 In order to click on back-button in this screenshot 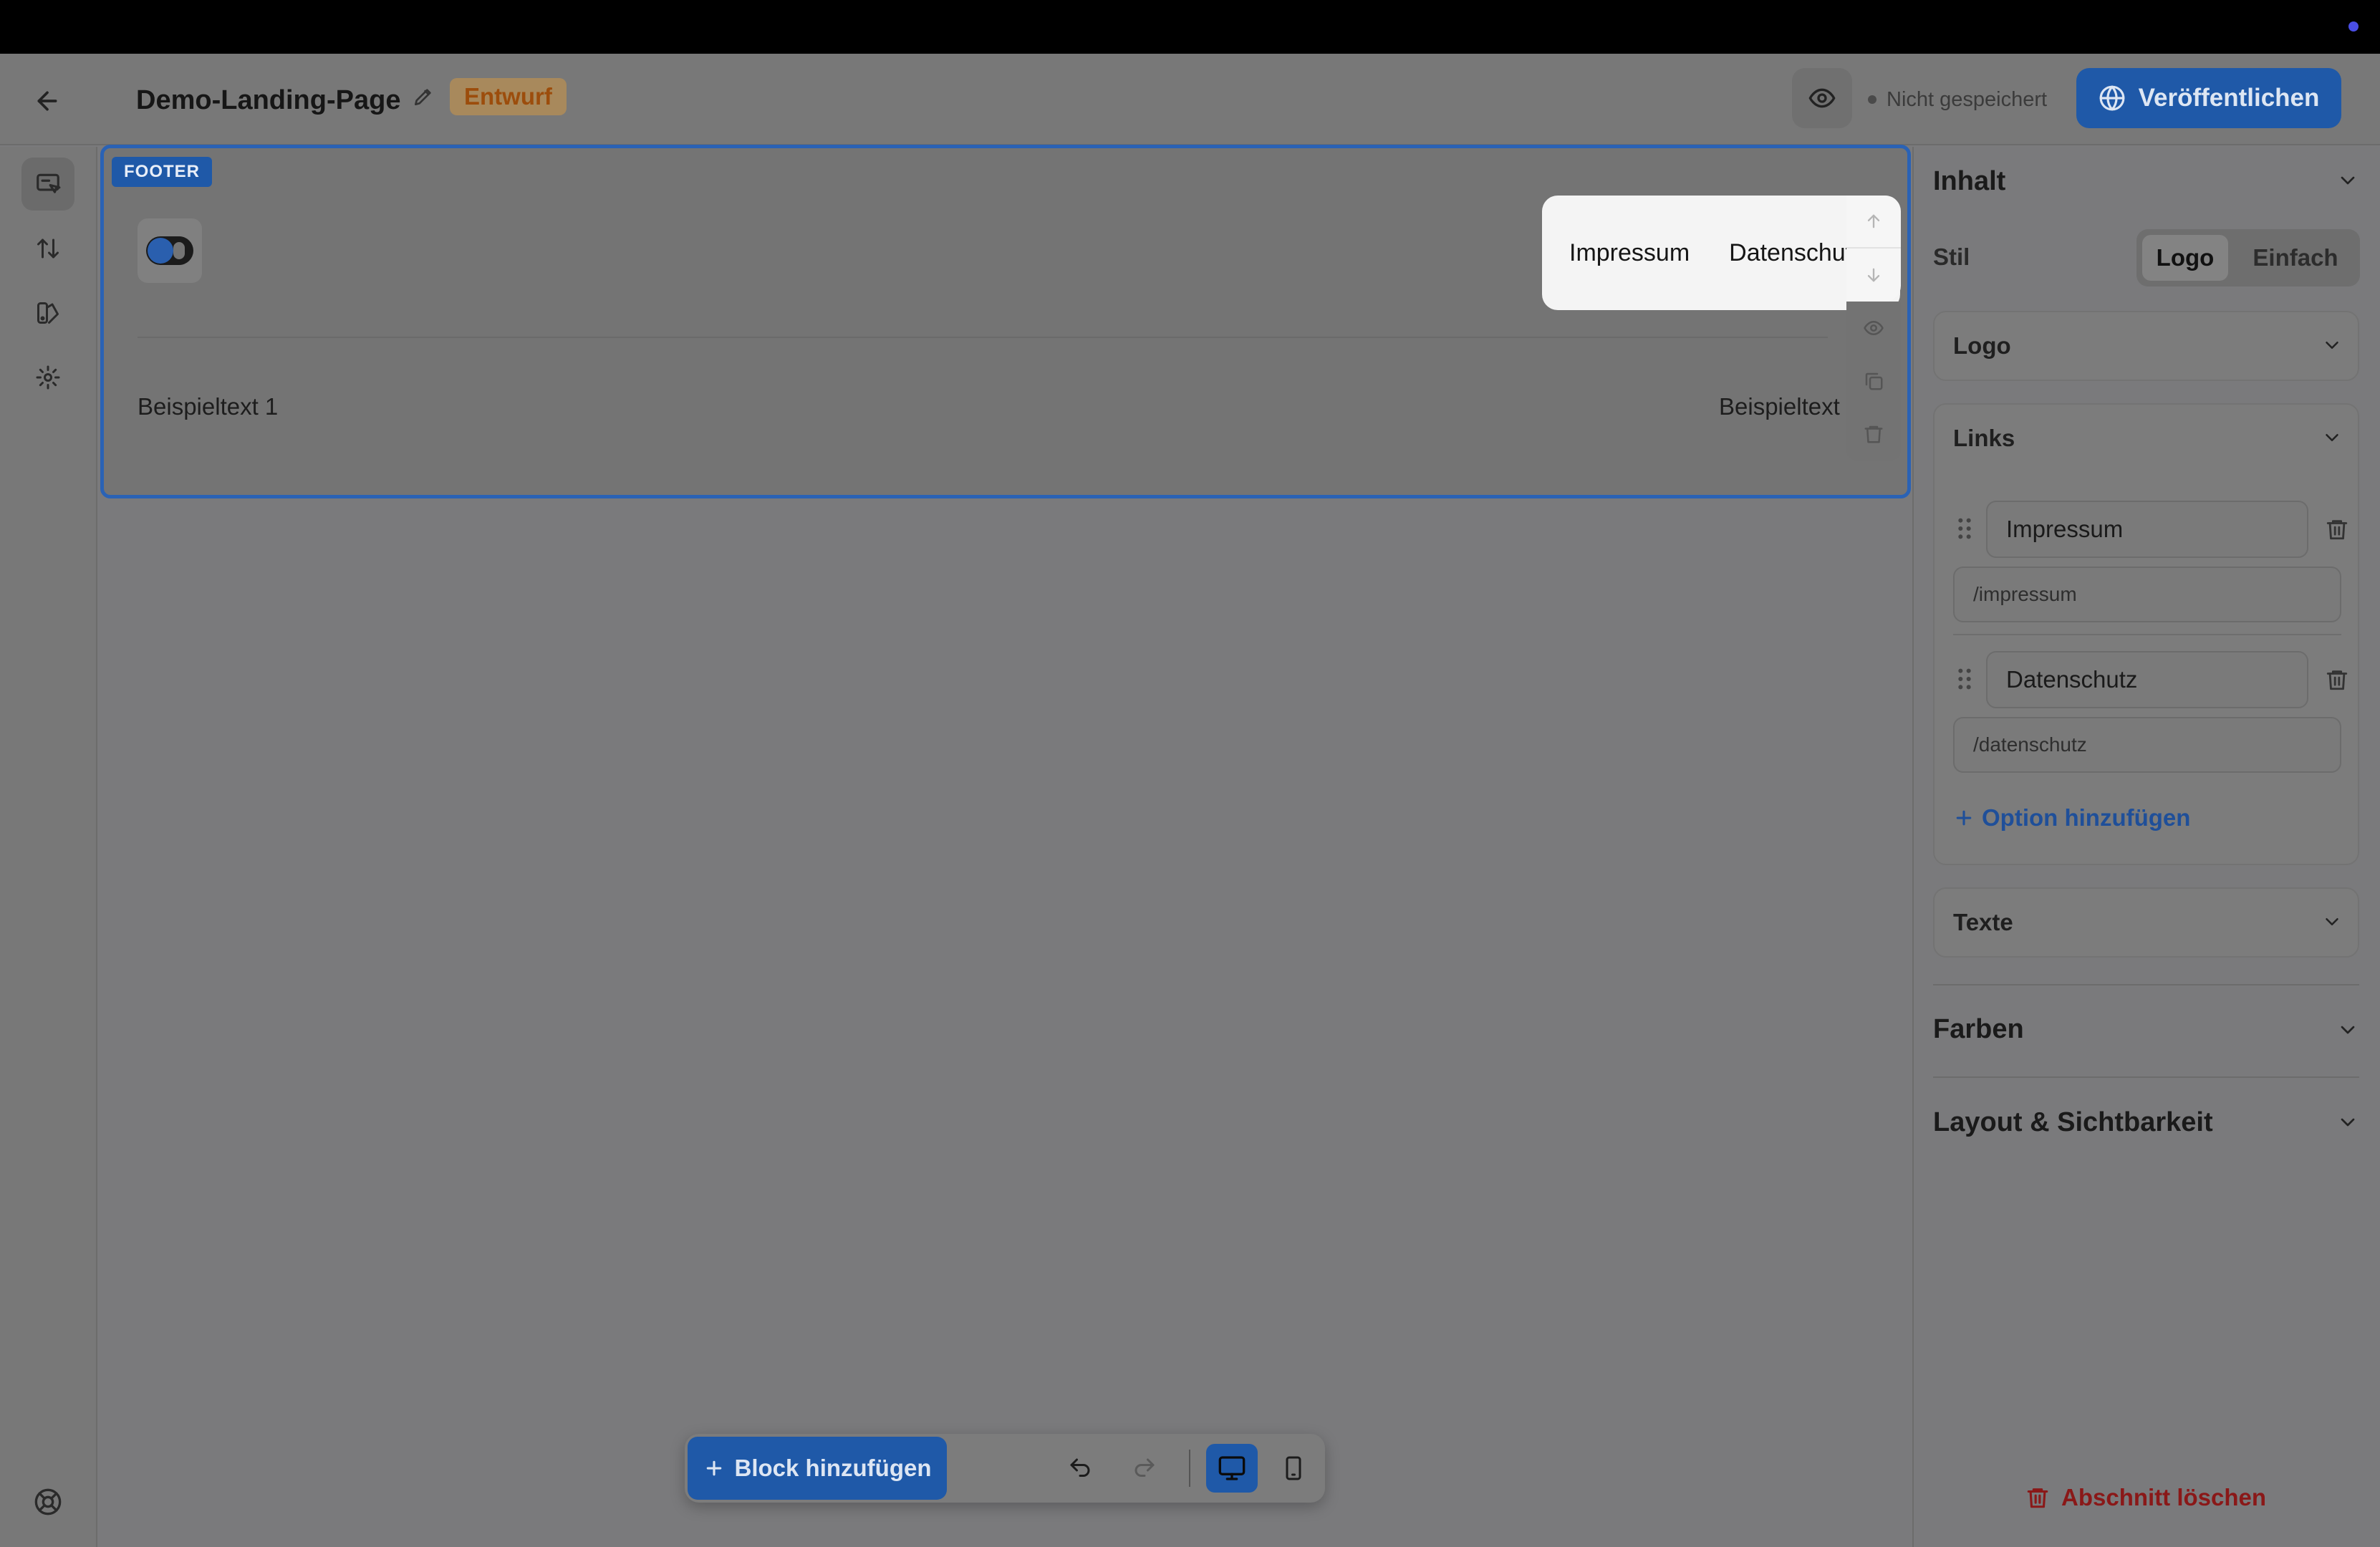, I will do `click(47, 101)`.